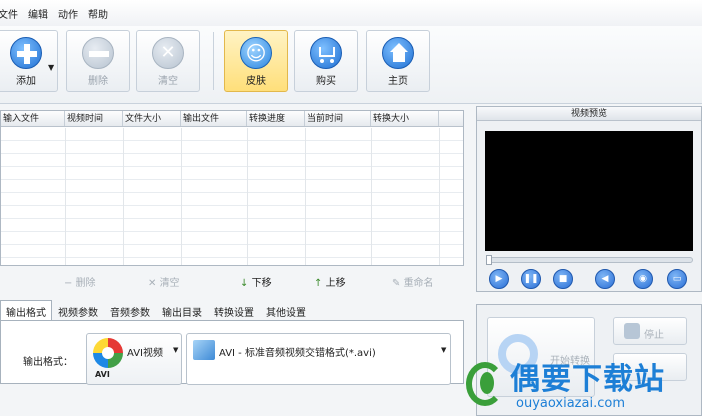 The width and height of the screenshot is (702, 416). I want to click on format-detail-select: AVI - 标准音频视频交错格式(*.avi) ▼, so click(318, 359).